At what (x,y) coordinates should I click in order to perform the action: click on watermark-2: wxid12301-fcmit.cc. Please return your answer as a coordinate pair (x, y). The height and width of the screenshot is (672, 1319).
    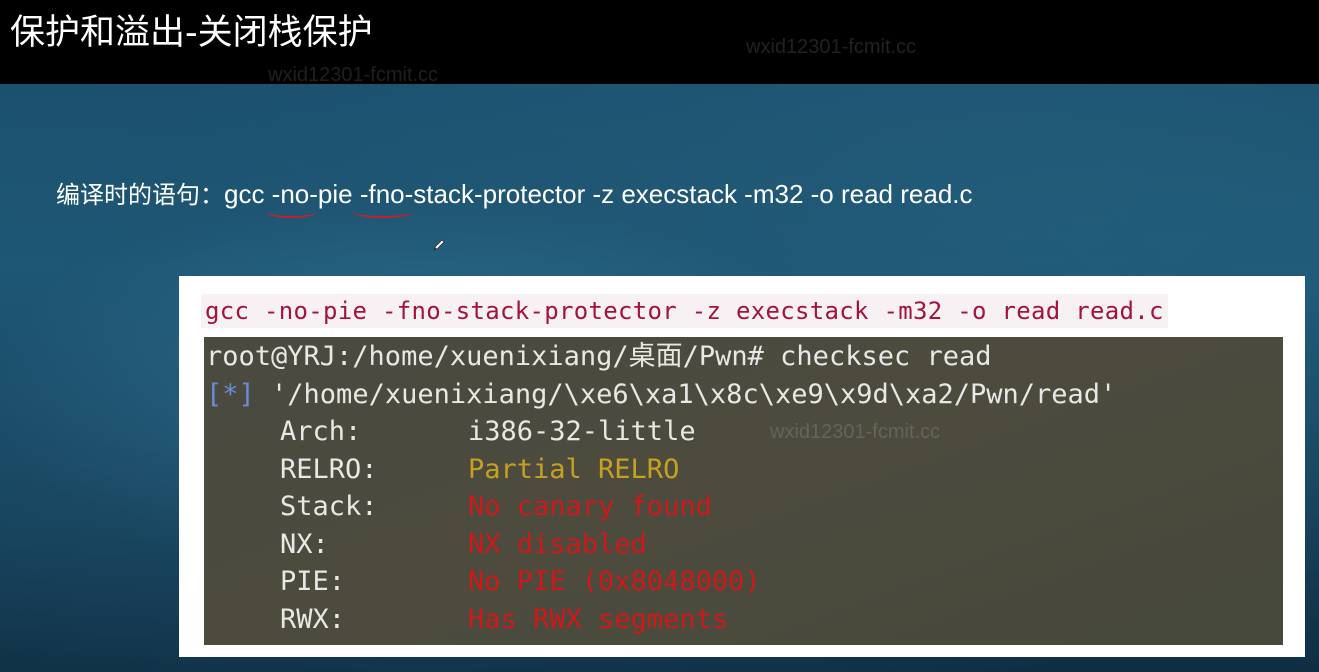
    Looking at the image, I should click on (353, 75).